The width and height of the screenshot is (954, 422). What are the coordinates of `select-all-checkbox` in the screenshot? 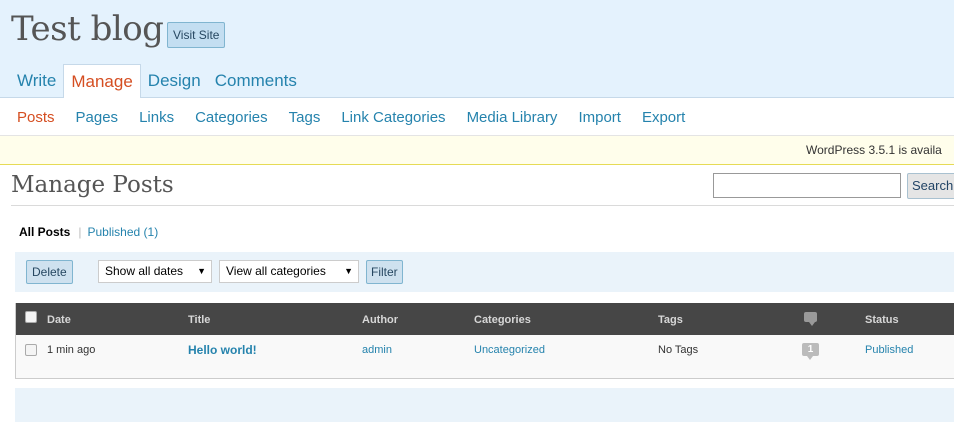 It's located at (31, 317).